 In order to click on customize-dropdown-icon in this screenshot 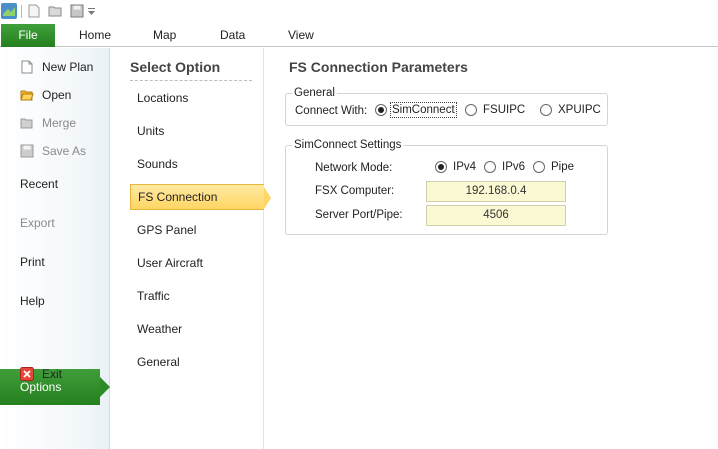, I will do `click(91, 11)`.